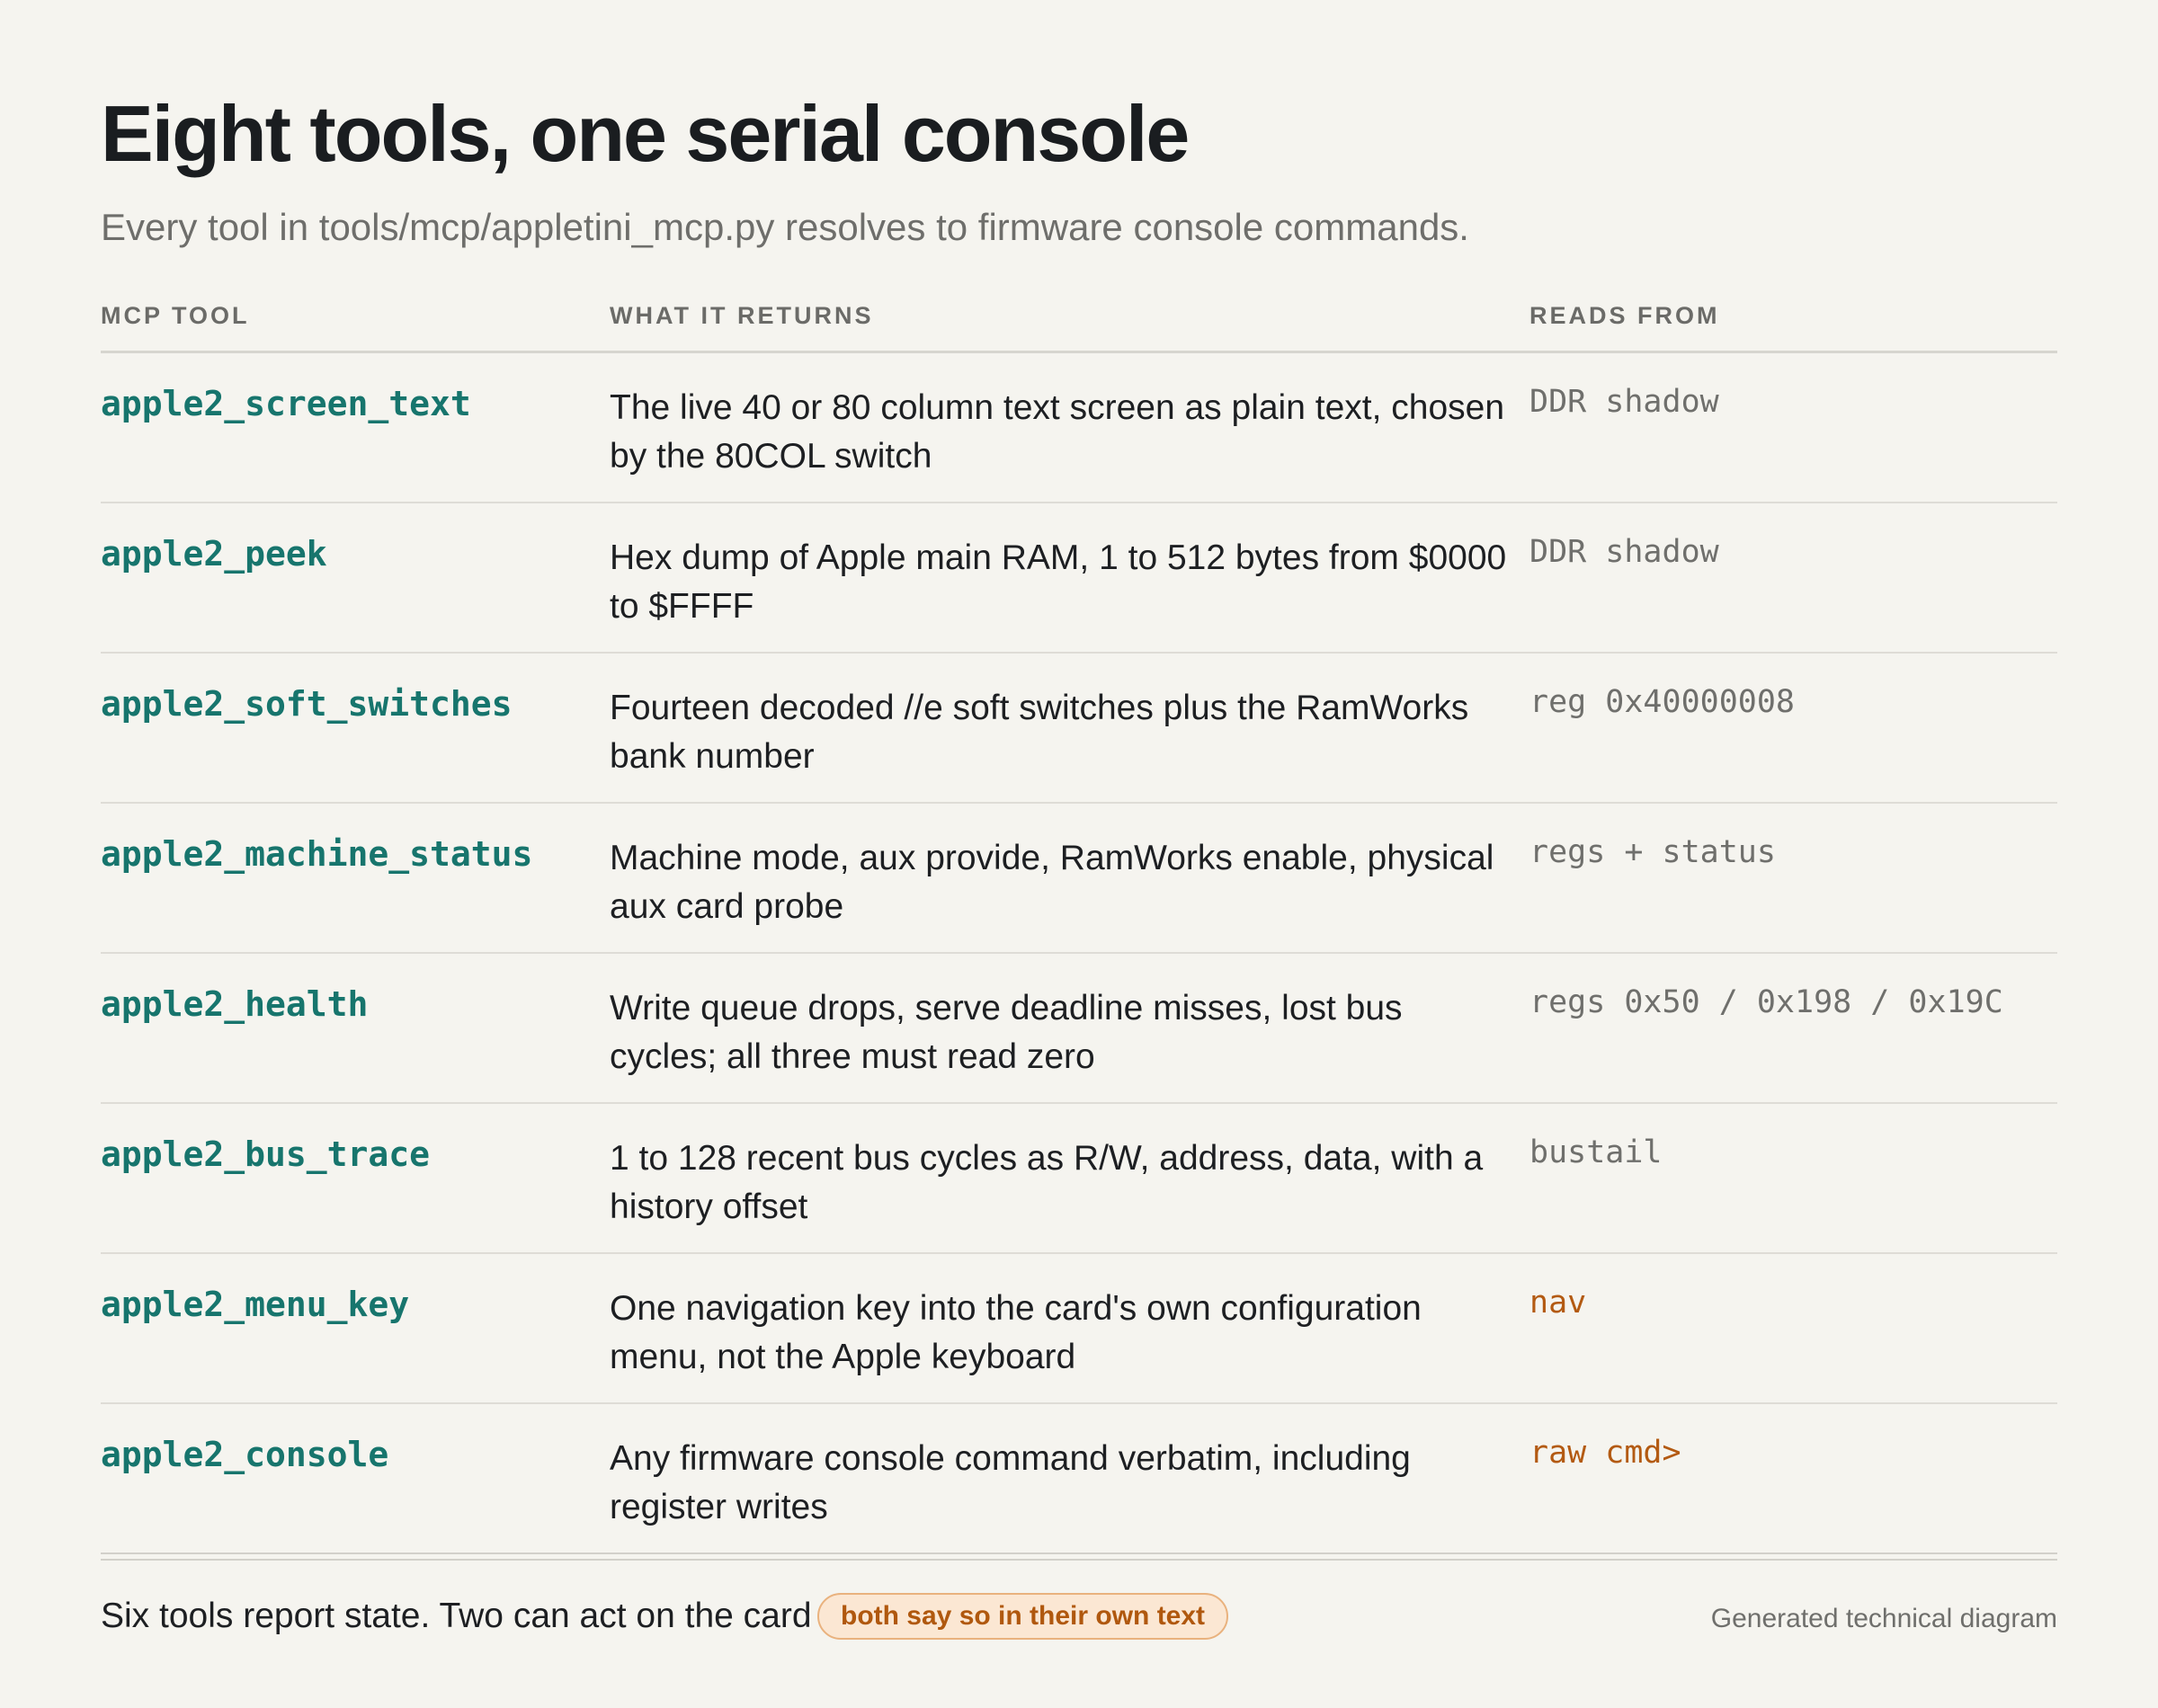 This screenshot has height=1708, width=2158. What do you see at coordinates (1023, 1616) in the screenshot?
I see `callout-badge: both say so in their own text` at bounding box center [1023, 1616].